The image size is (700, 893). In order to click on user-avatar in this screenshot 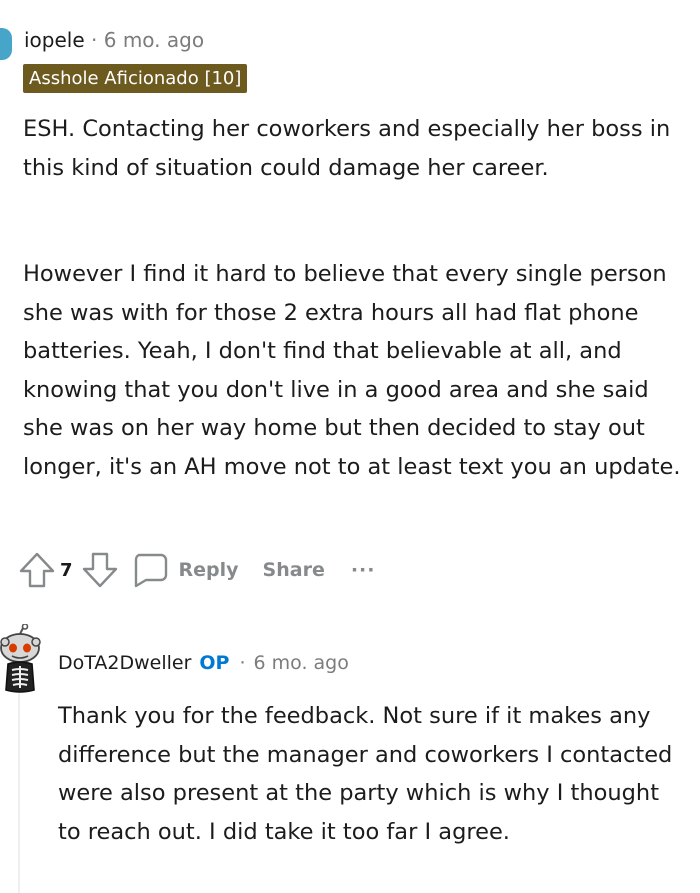, I will do `click(6, 44)`.